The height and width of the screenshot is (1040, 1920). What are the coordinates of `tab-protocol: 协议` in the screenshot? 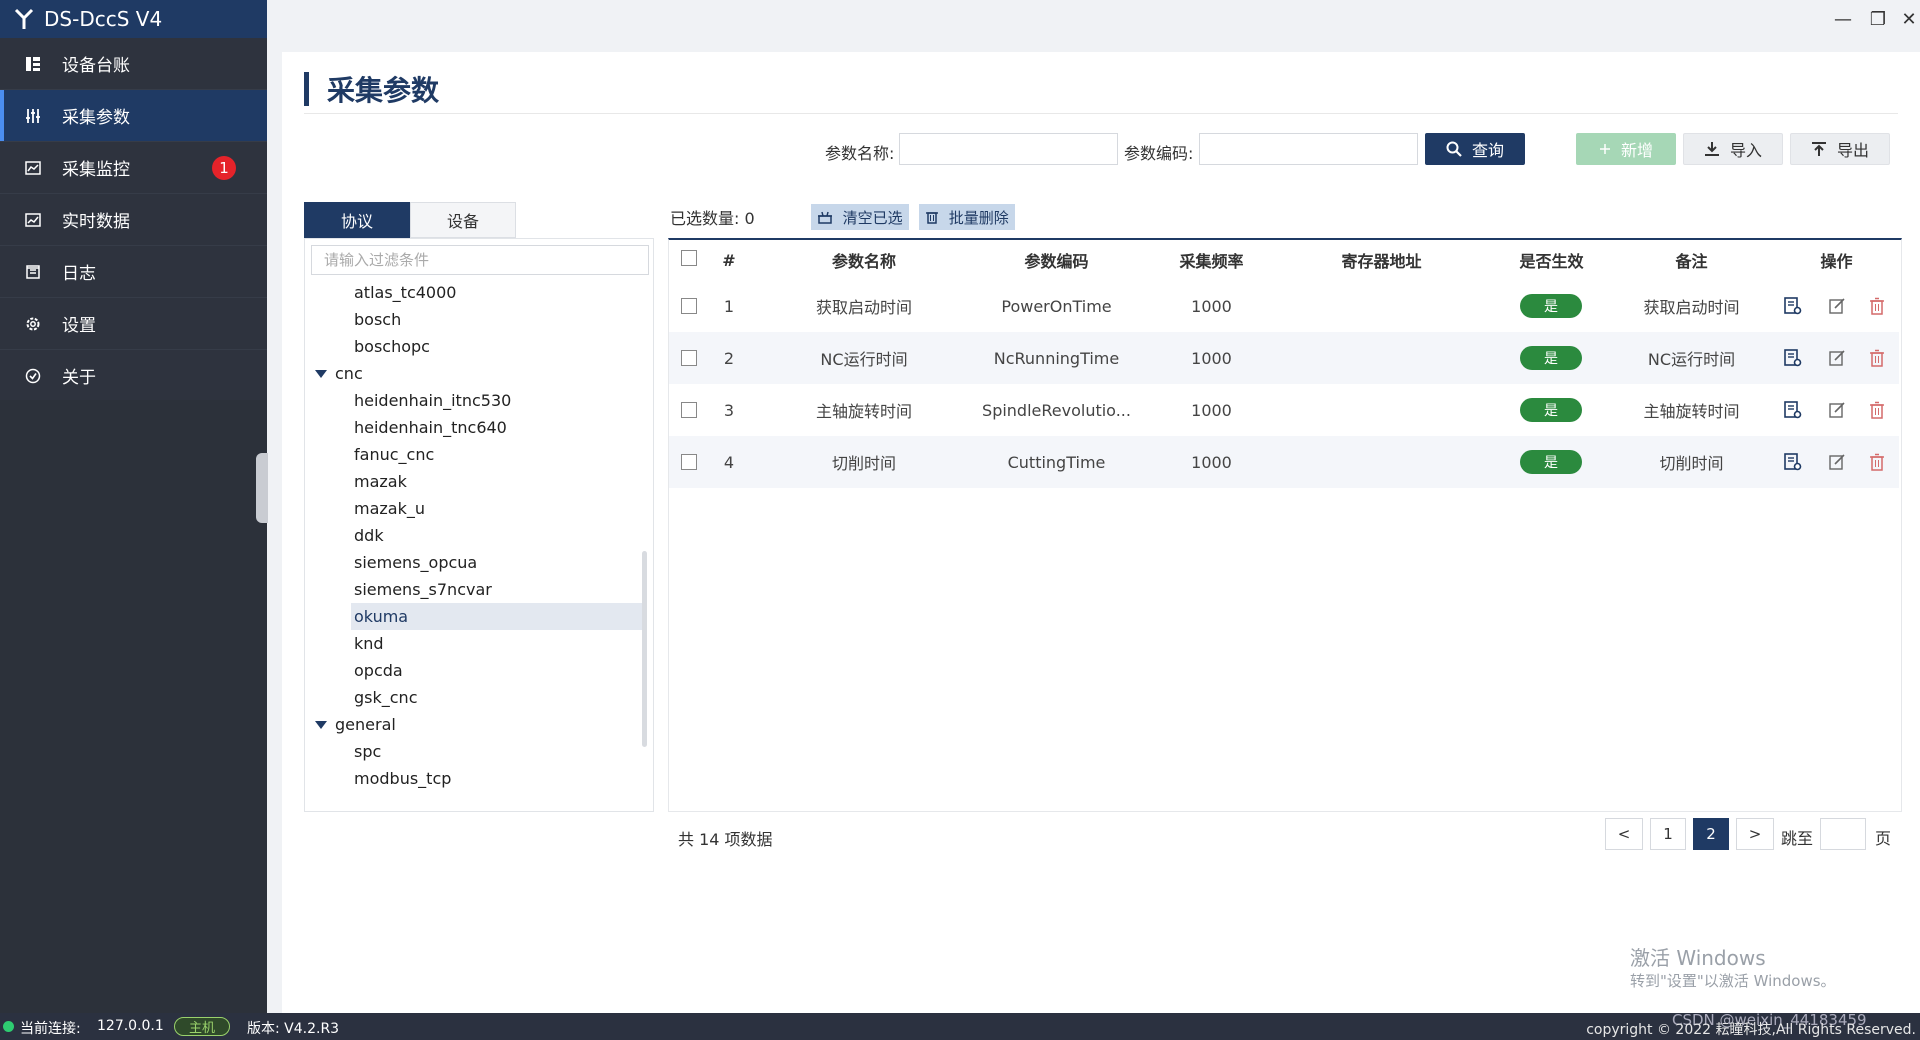 It's located at (357, 220).